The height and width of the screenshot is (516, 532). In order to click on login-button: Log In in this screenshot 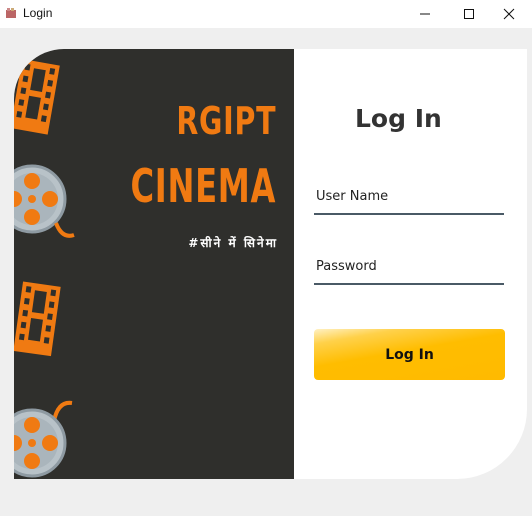, I will do `click(409, 354)`.